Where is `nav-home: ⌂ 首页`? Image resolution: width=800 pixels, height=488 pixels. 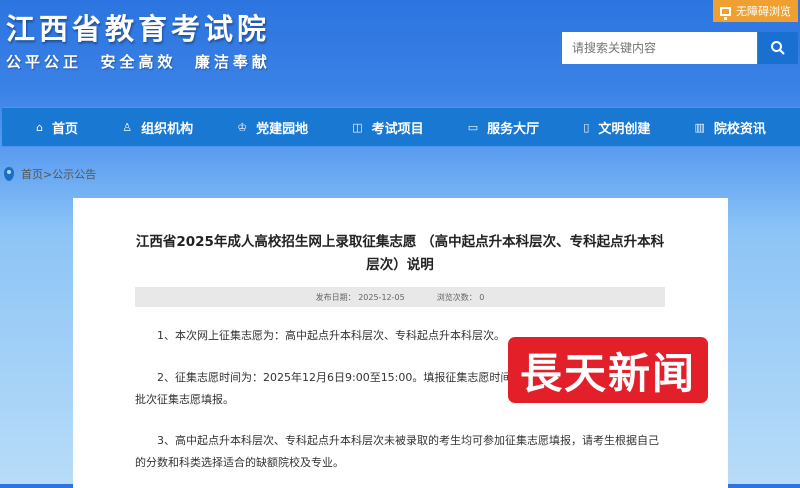
nav-home: ⌂ 首页 is located at coordinates (57, 127).